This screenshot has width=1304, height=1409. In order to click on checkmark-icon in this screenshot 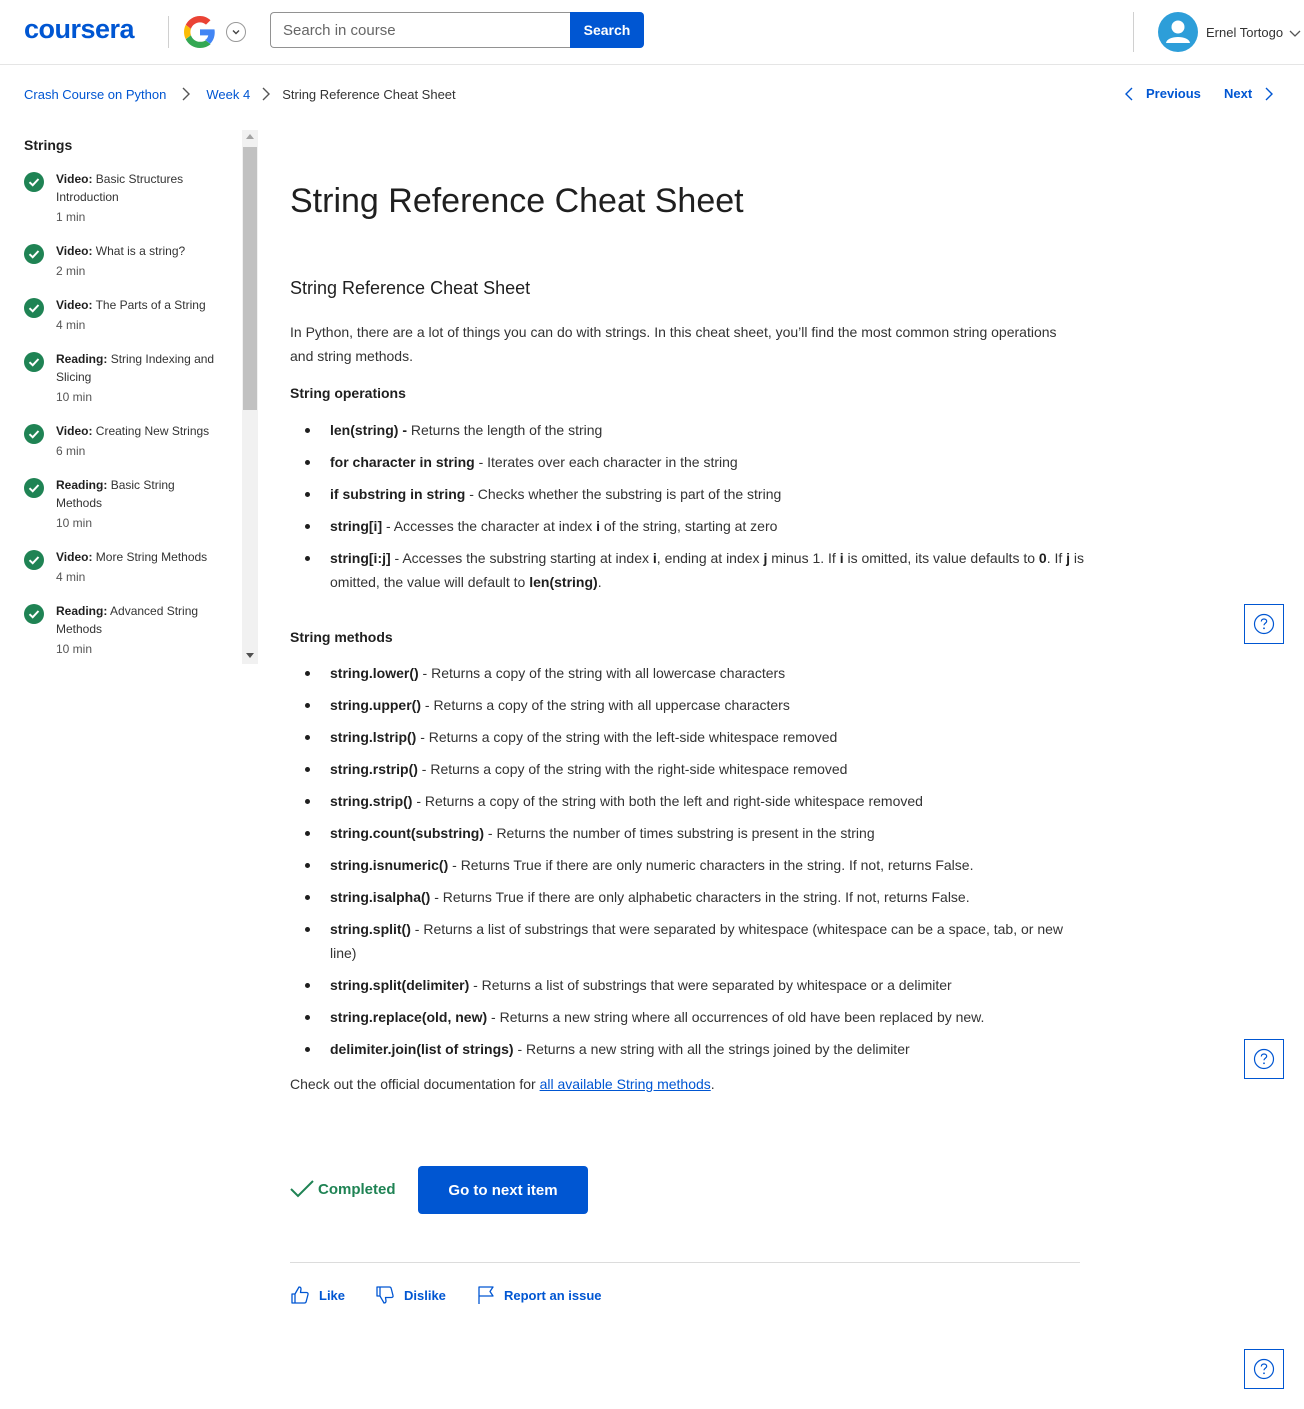, I will do `click(302, 1189)`.